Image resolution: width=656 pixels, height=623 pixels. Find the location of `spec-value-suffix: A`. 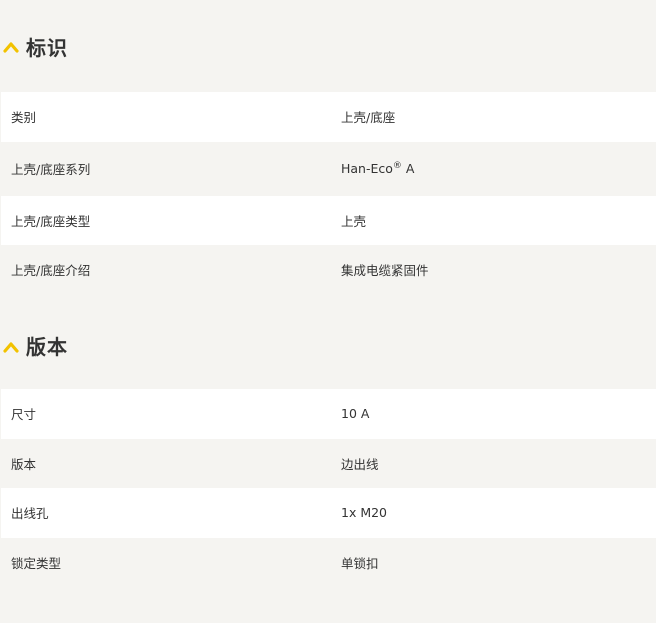

spec-value-suffix: A is located at coordinates (408, 168).